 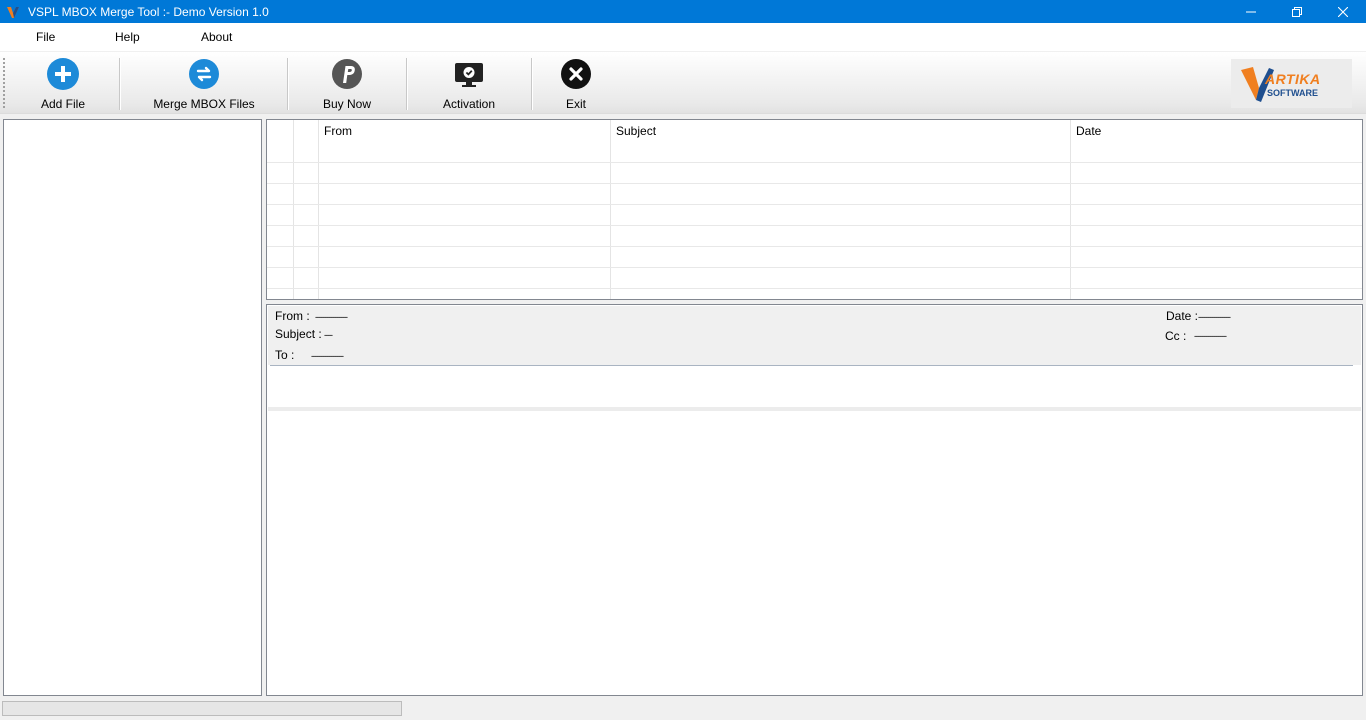 What do you see at coordinates (347, 74) in the screenshot?
I see `paypal-icon` at bounding box center [347, 74].